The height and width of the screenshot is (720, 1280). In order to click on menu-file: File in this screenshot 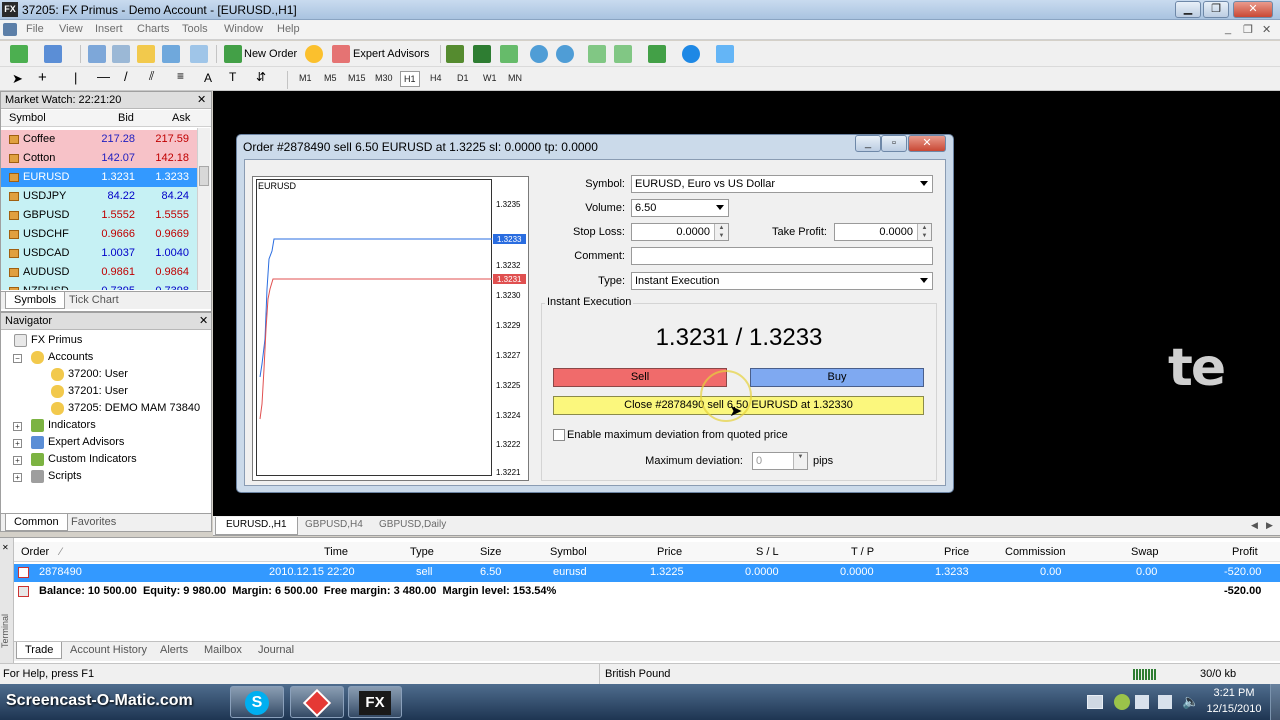, I will do `click(35, 29)`.